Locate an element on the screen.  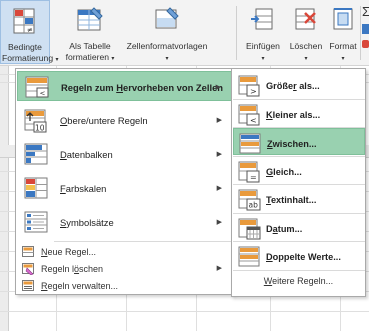
clear-icon is located at coordinates (365, 44).